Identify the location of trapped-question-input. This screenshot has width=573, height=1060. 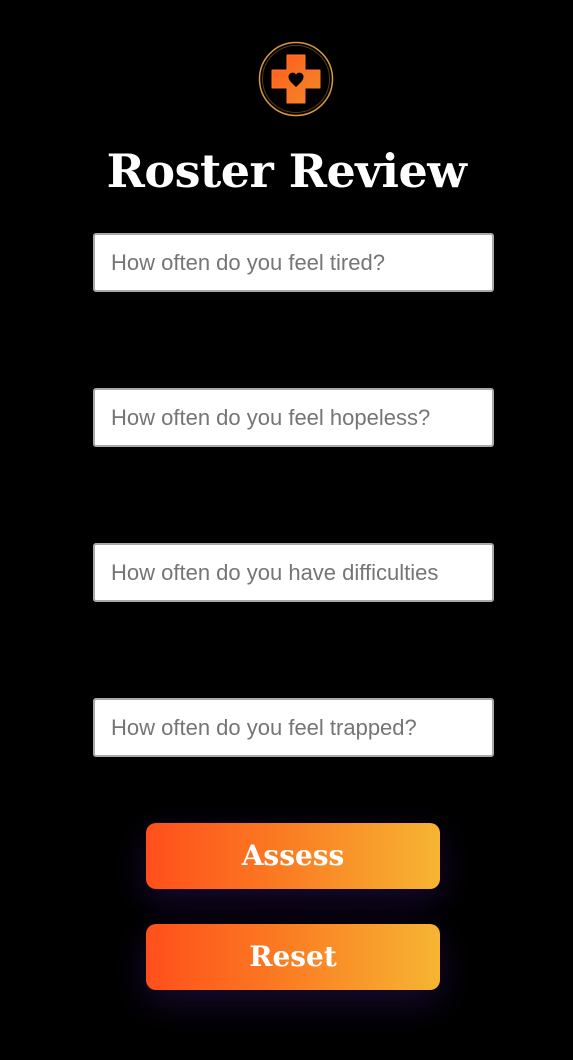
(293, 727).